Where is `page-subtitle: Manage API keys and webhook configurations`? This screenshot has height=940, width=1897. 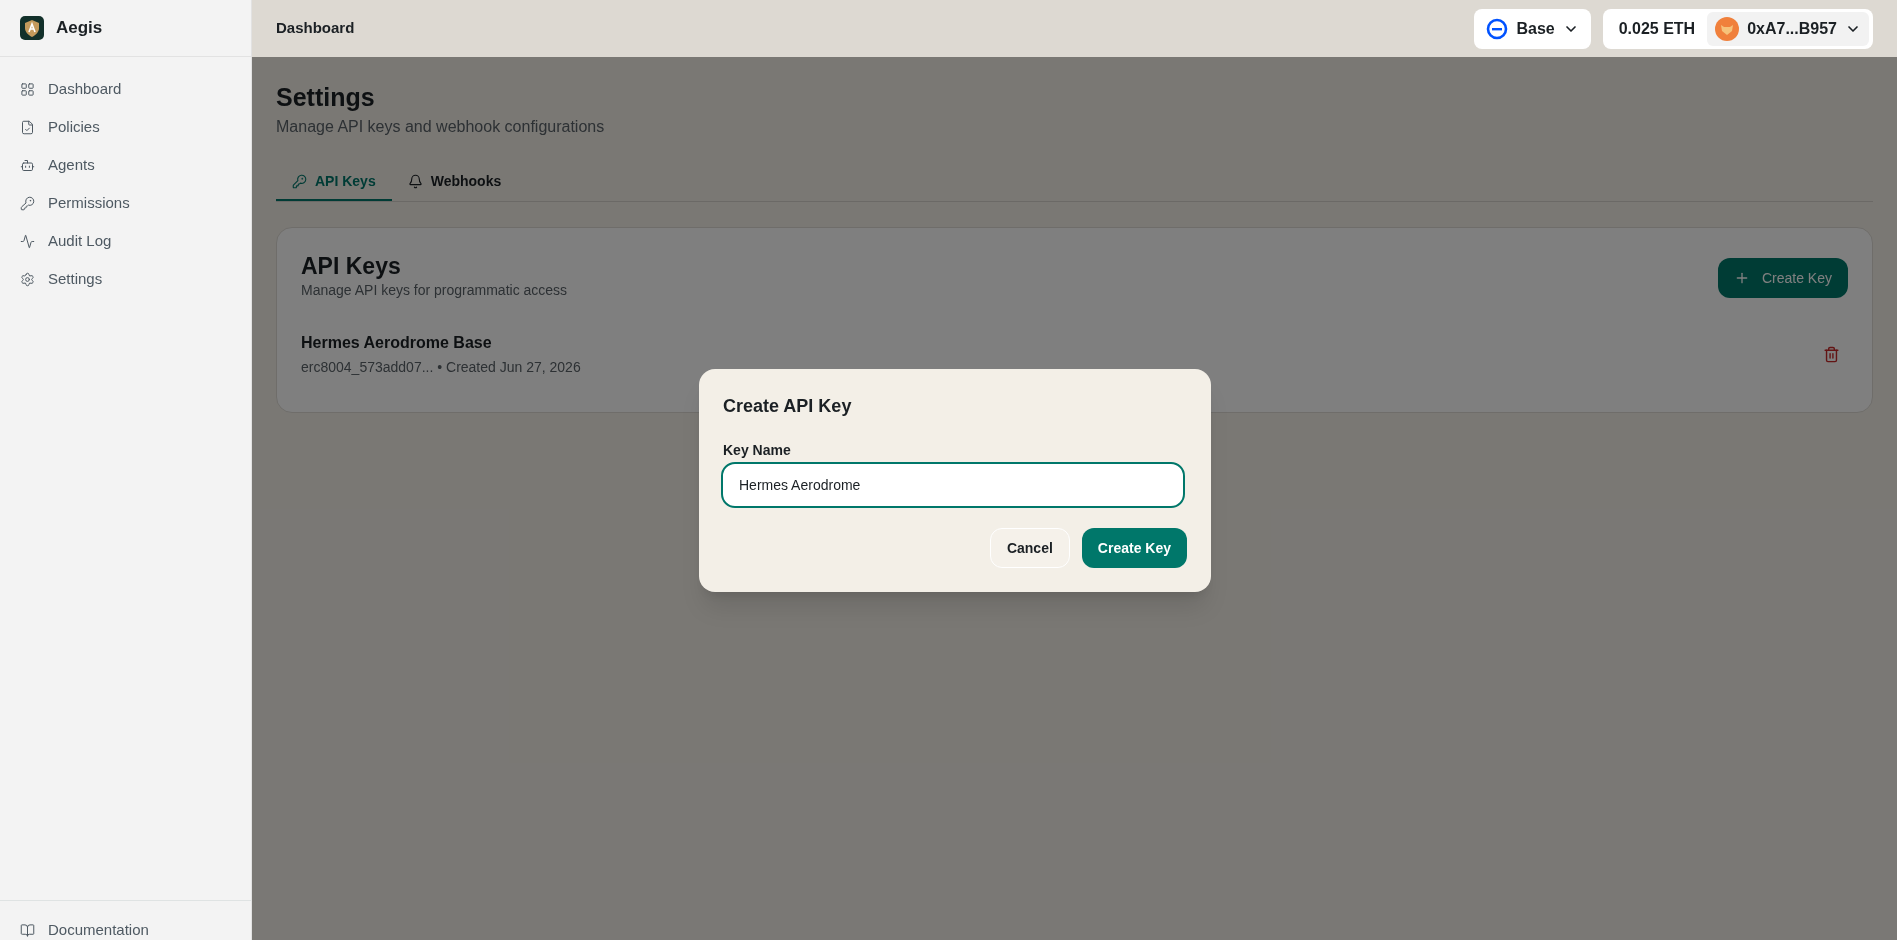
page-subtitle: Manage API keys and webhook configurations is located at coordinates (441, 127).